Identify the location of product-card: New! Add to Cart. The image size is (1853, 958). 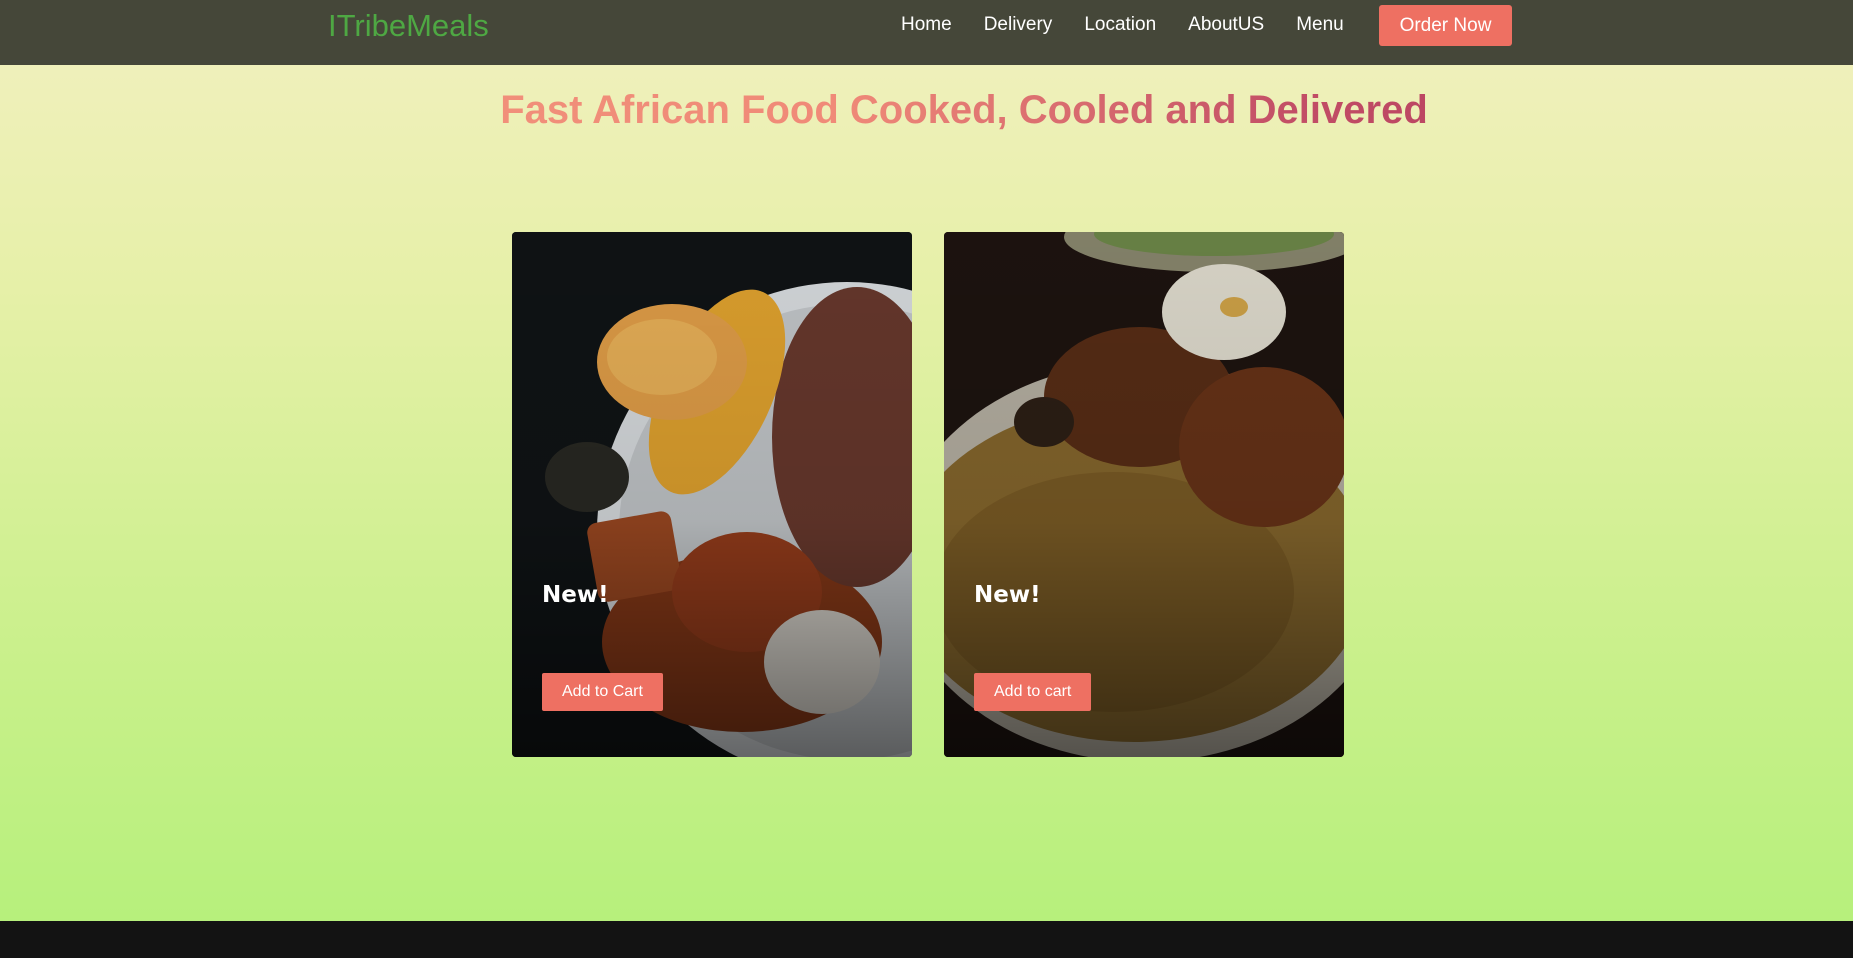
(712, 494).